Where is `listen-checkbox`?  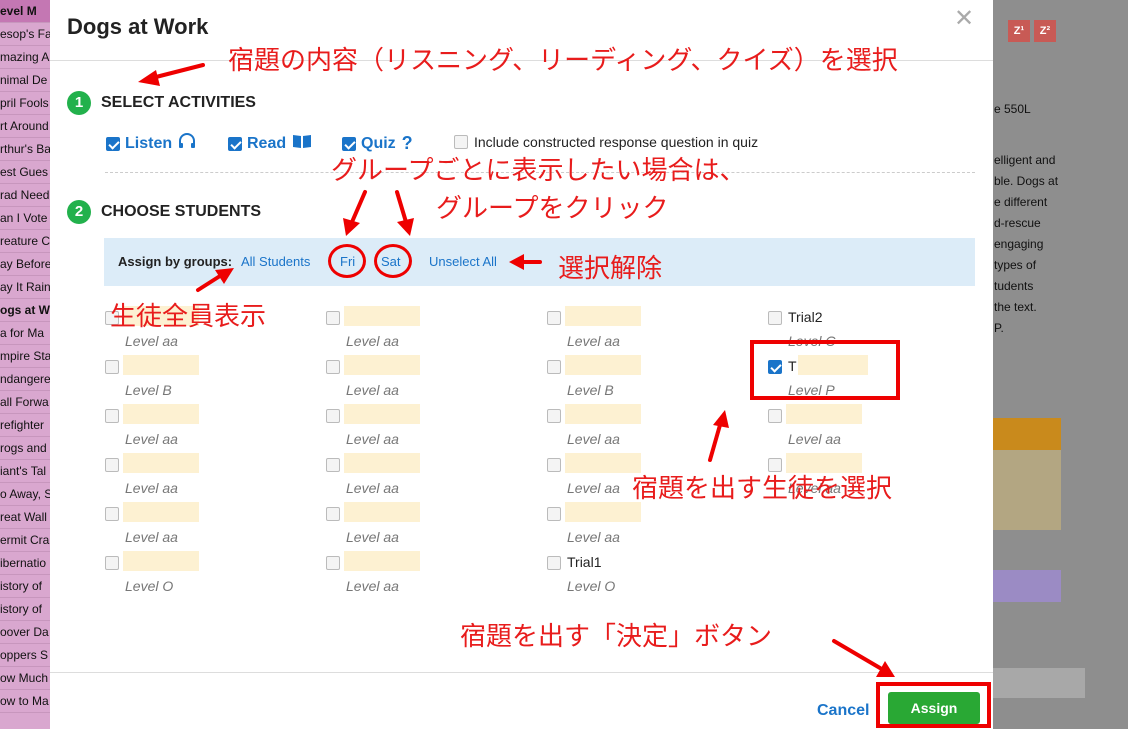 listen-checkbox is located at coordinates (113, 143).